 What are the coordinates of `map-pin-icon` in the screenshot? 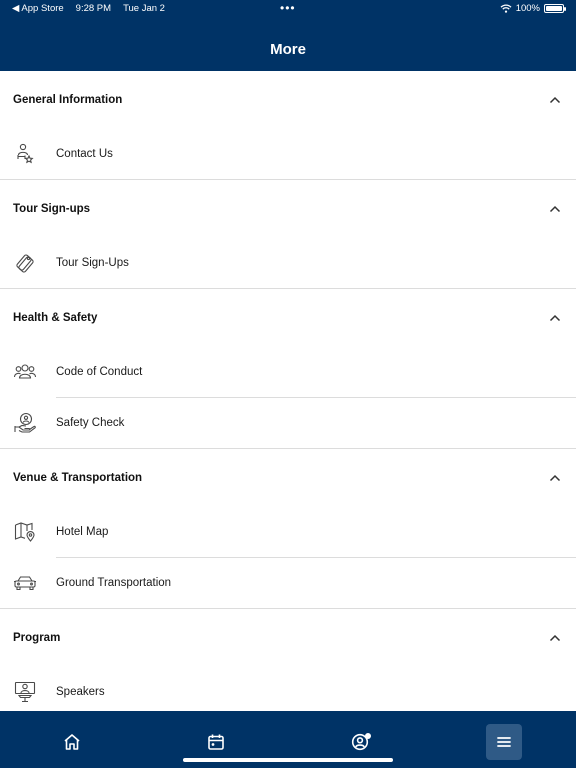 It's located at (28, 532).